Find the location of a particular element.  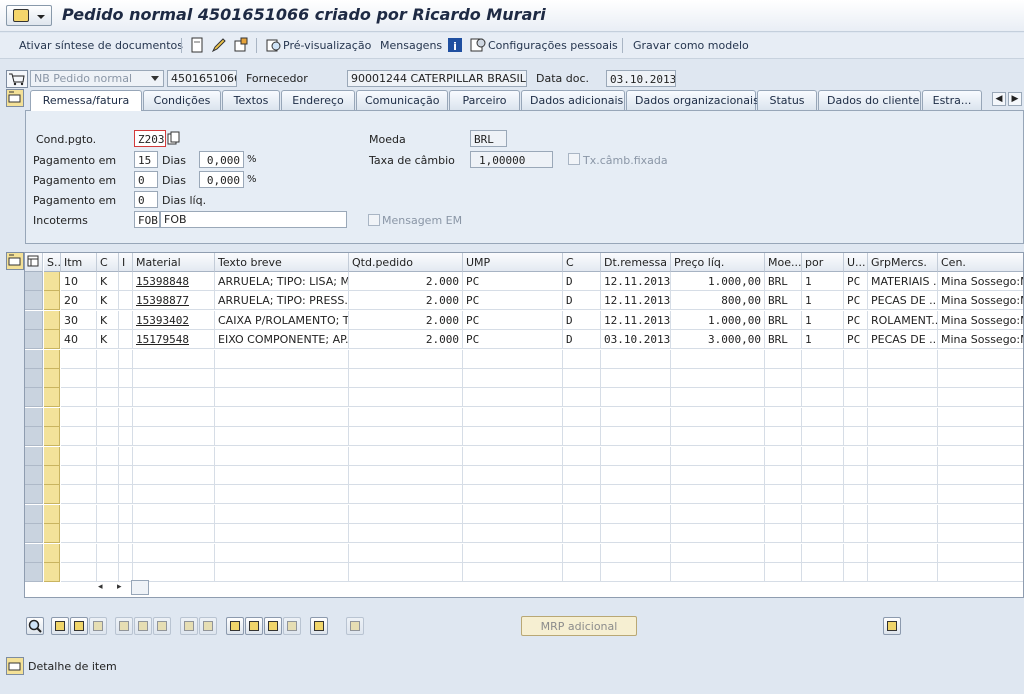

column-header-status: S.. is located at coordinates (52, 262).